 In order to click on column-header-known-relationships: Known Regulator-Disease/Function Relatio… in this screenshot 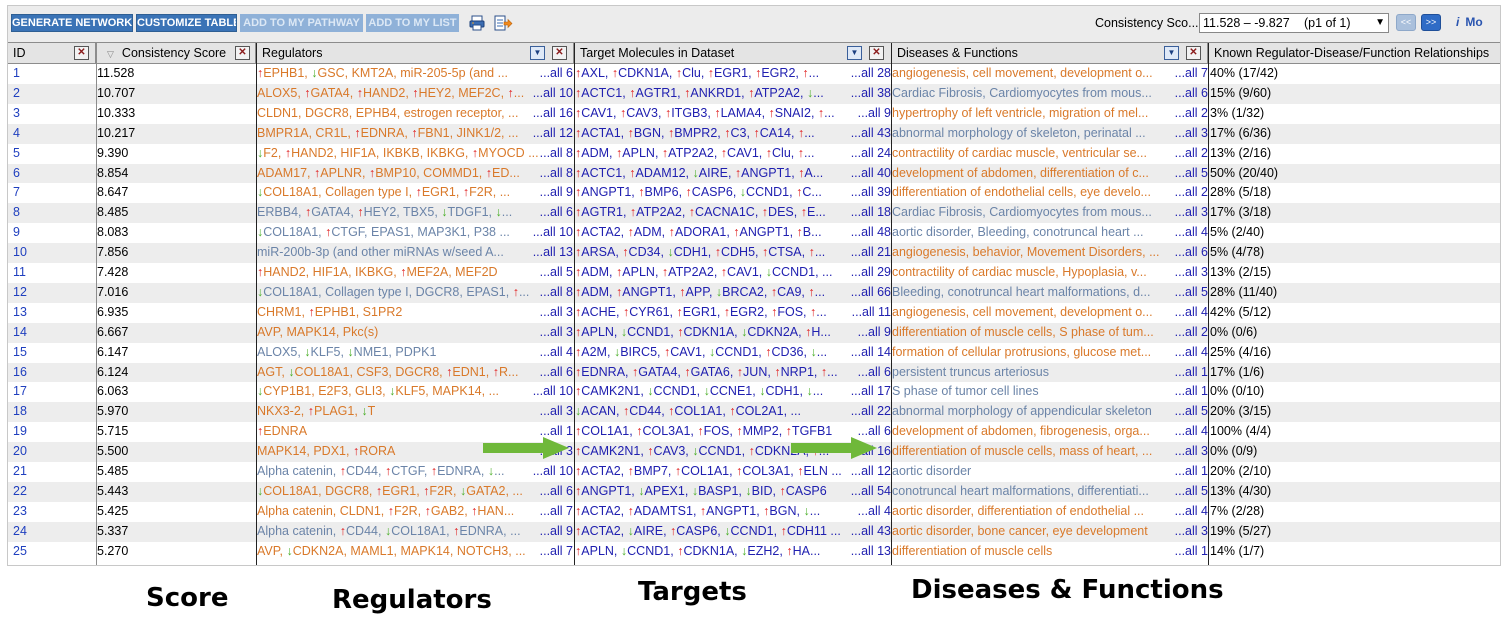, I will do `click(1354, 53)`.